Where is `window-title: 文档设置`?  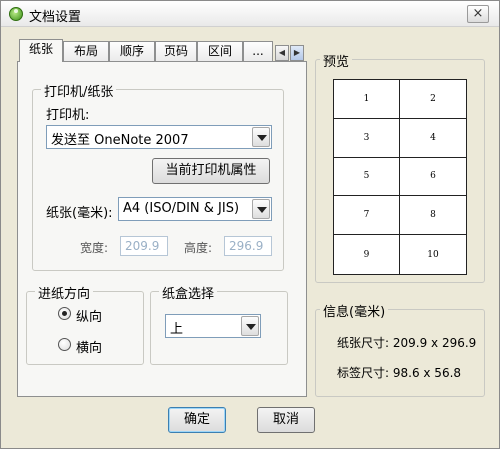 window-title: 文档设置 is located at coordinates (55, 17).